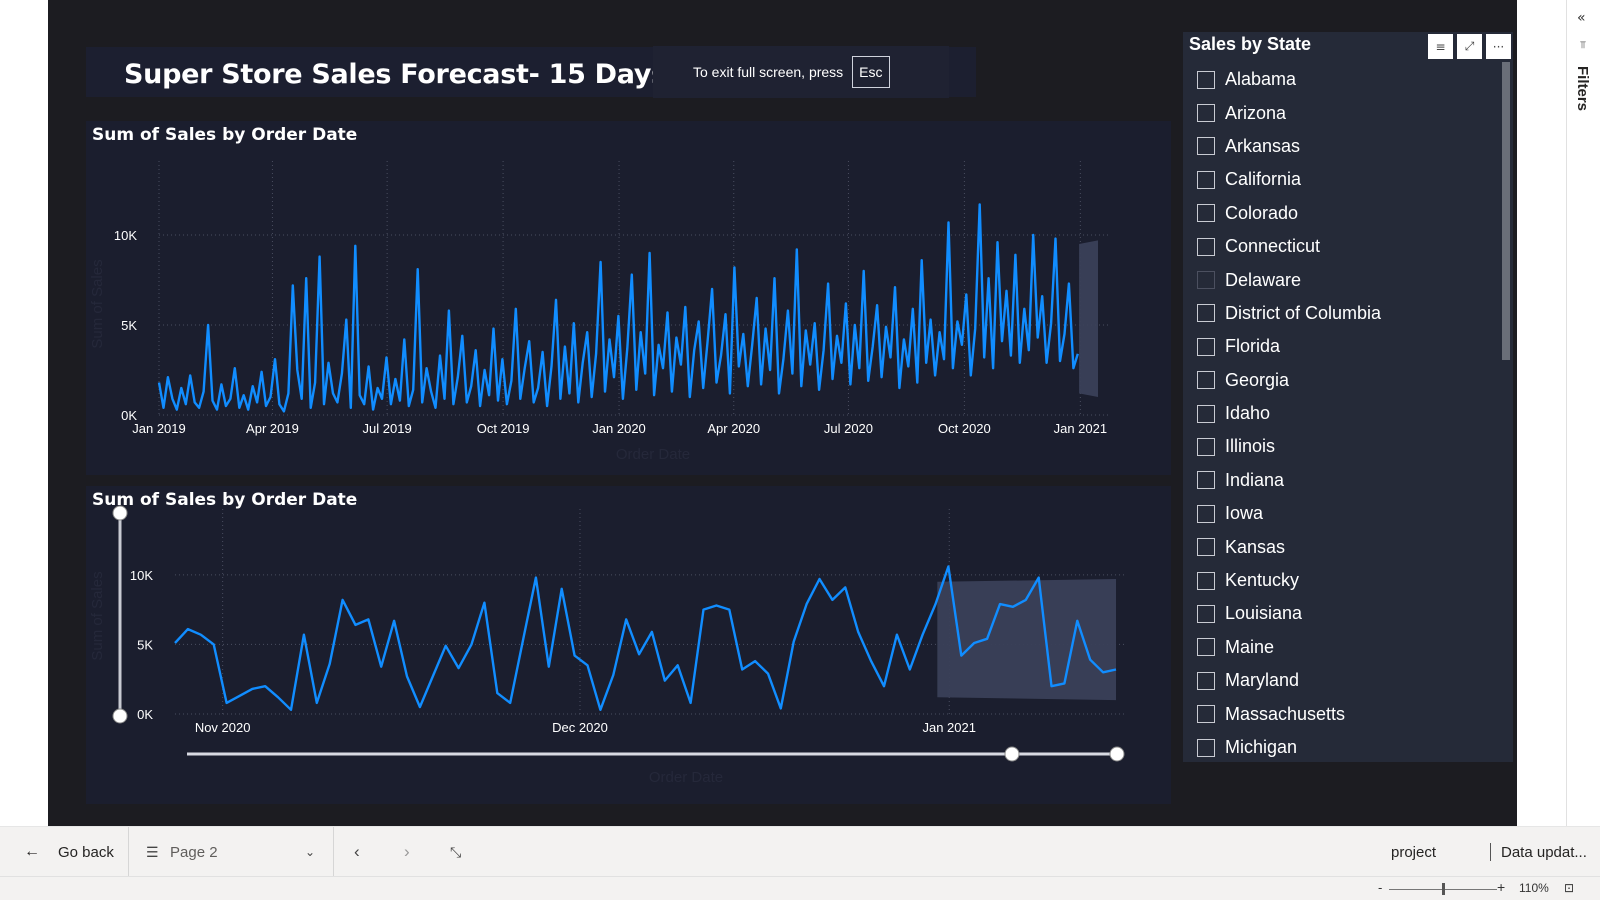 This screenshot has width=1600, height=900. Describe the element at coordinates (1289, 413) in the screenshot. I see `slicer-item: Idaho` at that location.